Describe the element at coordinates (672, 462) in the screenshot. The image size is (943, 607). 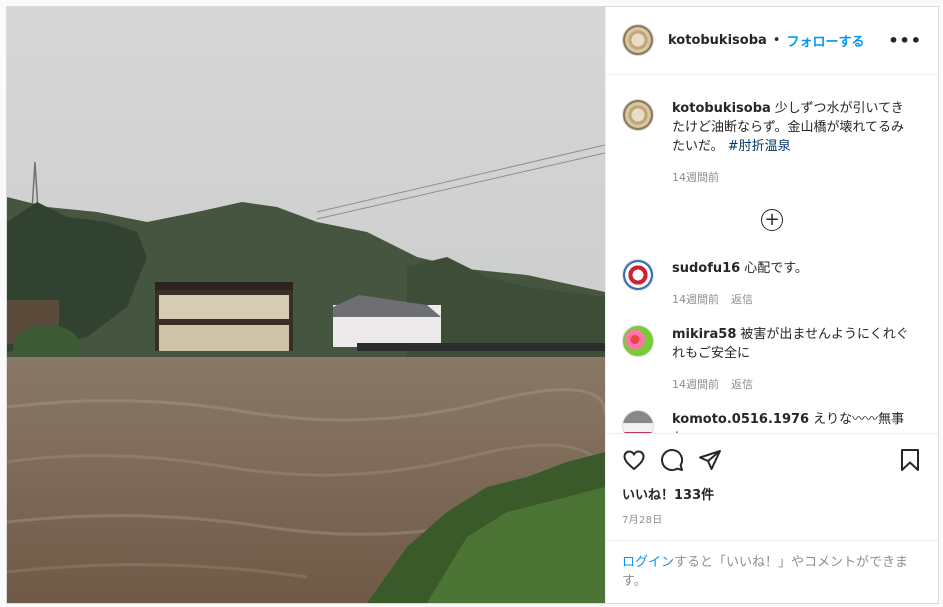
I see `comment-icon` at that location.